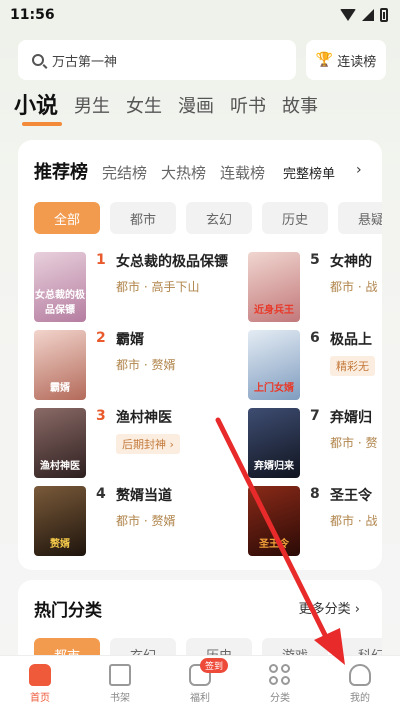 Image resolution: width=400 pixels, height=711 pixels. Describe the element at coordinates (242, 172) in the screenshot. I see `tab-serial: 连载榜` at that location.